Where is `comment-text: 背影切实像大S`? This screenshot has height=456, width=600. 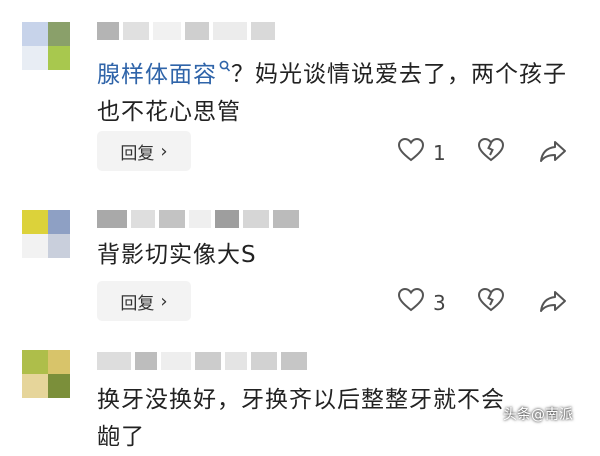 comment-text: 背影切实像大S is located at coordinates (177, 255).